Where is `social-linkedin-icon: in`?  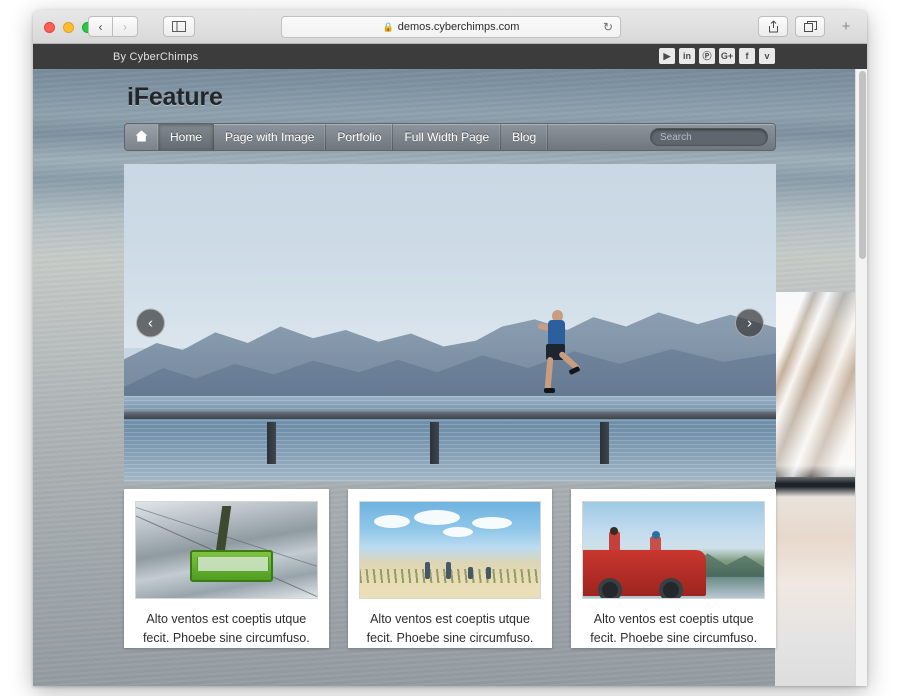
social-linkedin-icon: in is located at coordinates (687, 56).